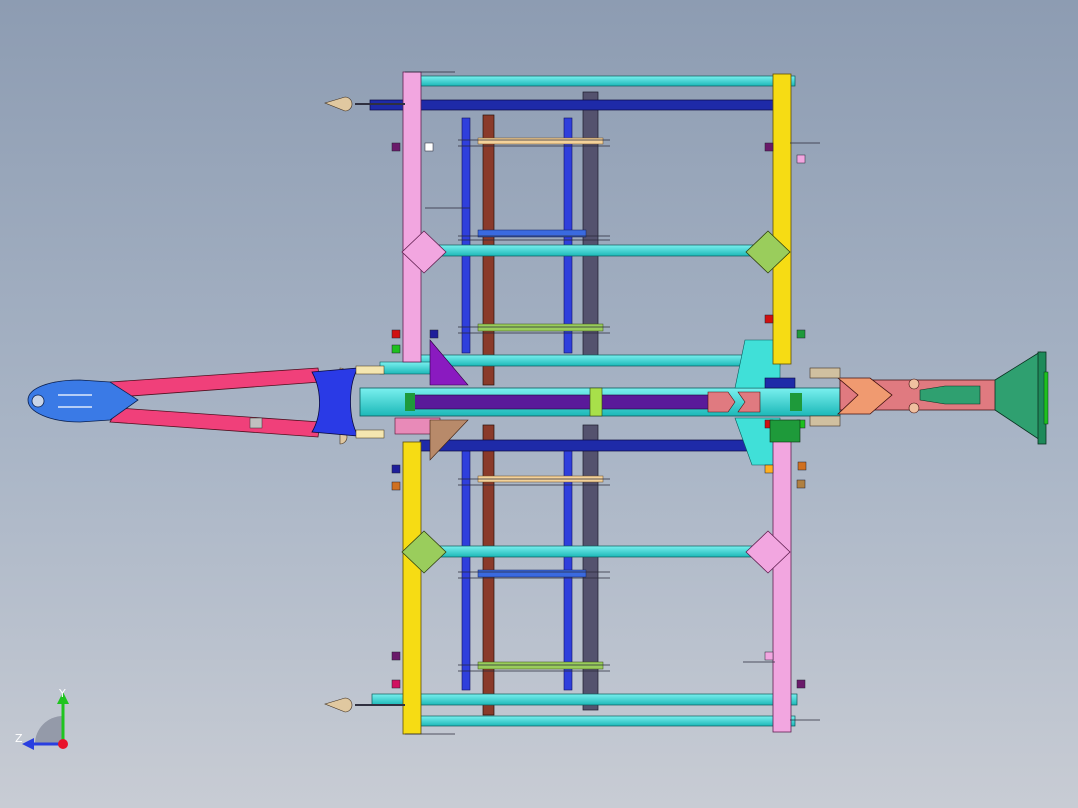  What do you see at coordinates (49, 730) in the screenshot?
I see `triad-quadrant` at bounding box center [49, 730].